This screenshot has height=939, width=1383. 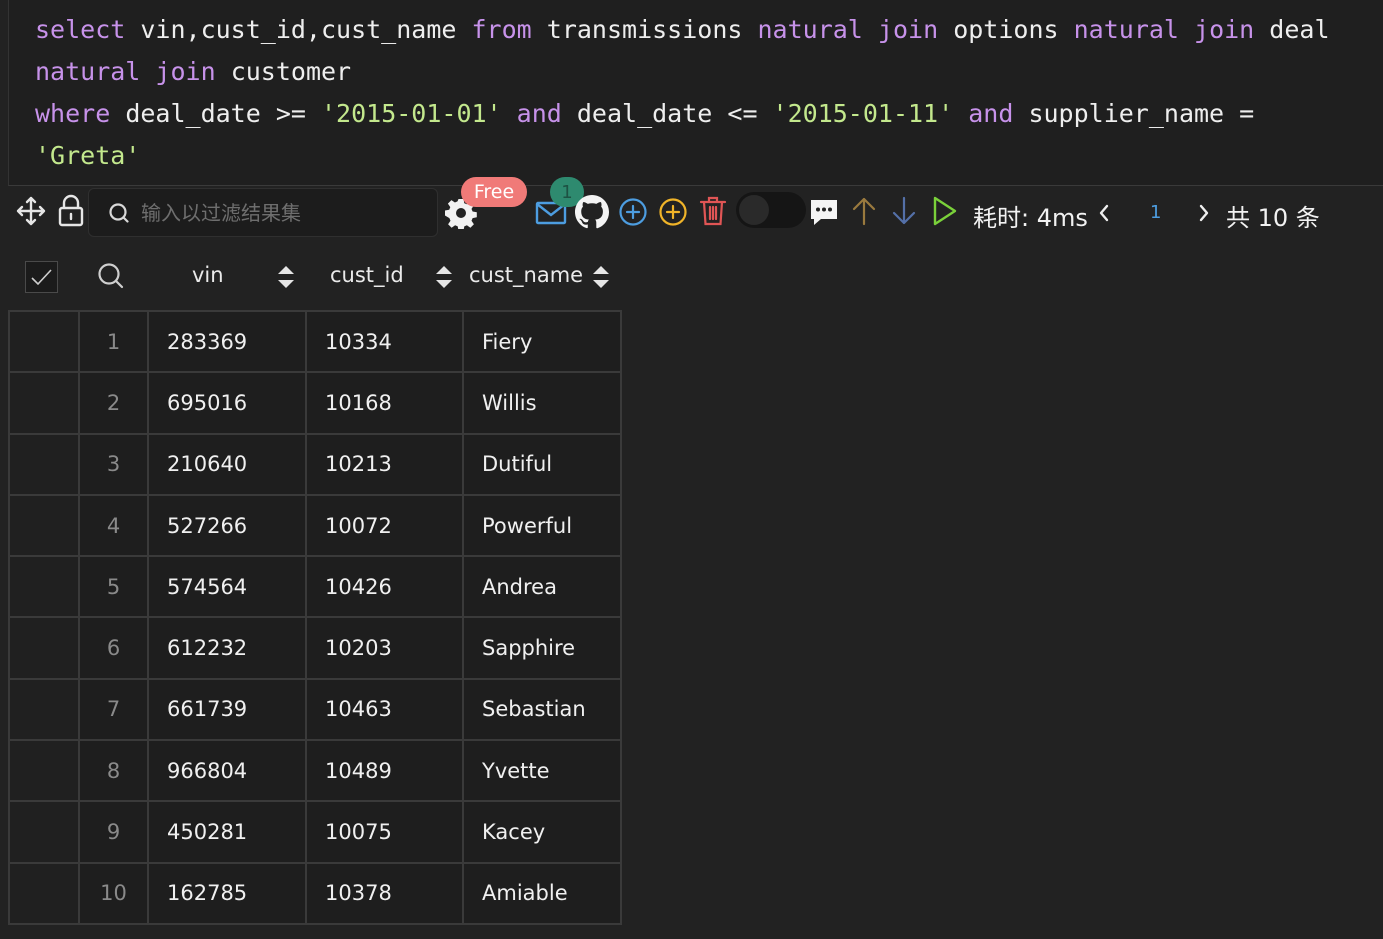 I want to click on table-header: vin cust_id cust_name, so click(x=320, y=277).